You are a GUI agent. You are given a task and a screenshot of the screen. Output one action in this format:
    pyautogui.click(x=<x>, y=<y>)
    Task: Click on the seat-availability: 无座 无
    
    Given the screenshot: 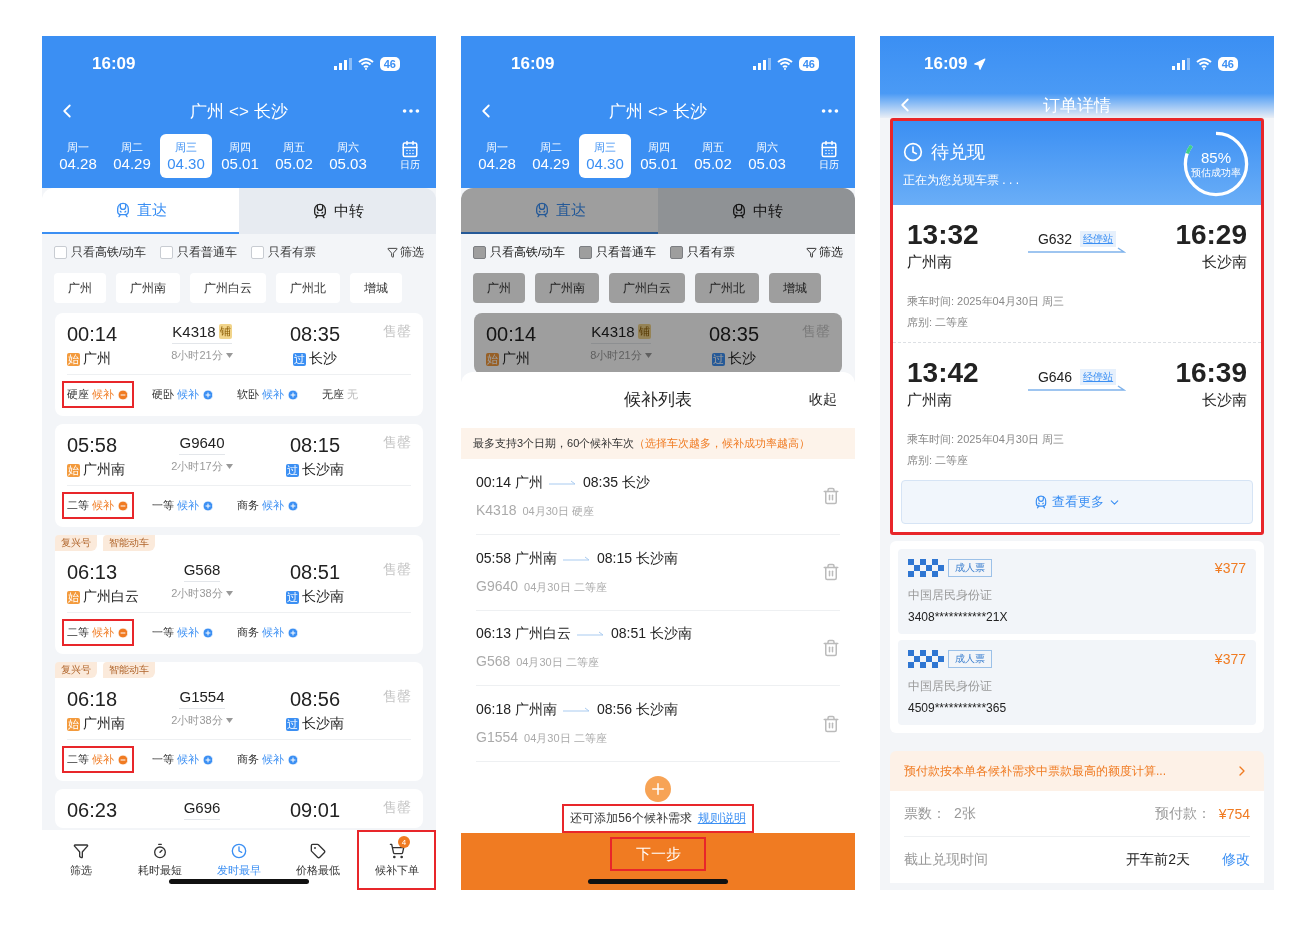 What is the action you would take?
    pyautogui.click(x=340, y=394)
    